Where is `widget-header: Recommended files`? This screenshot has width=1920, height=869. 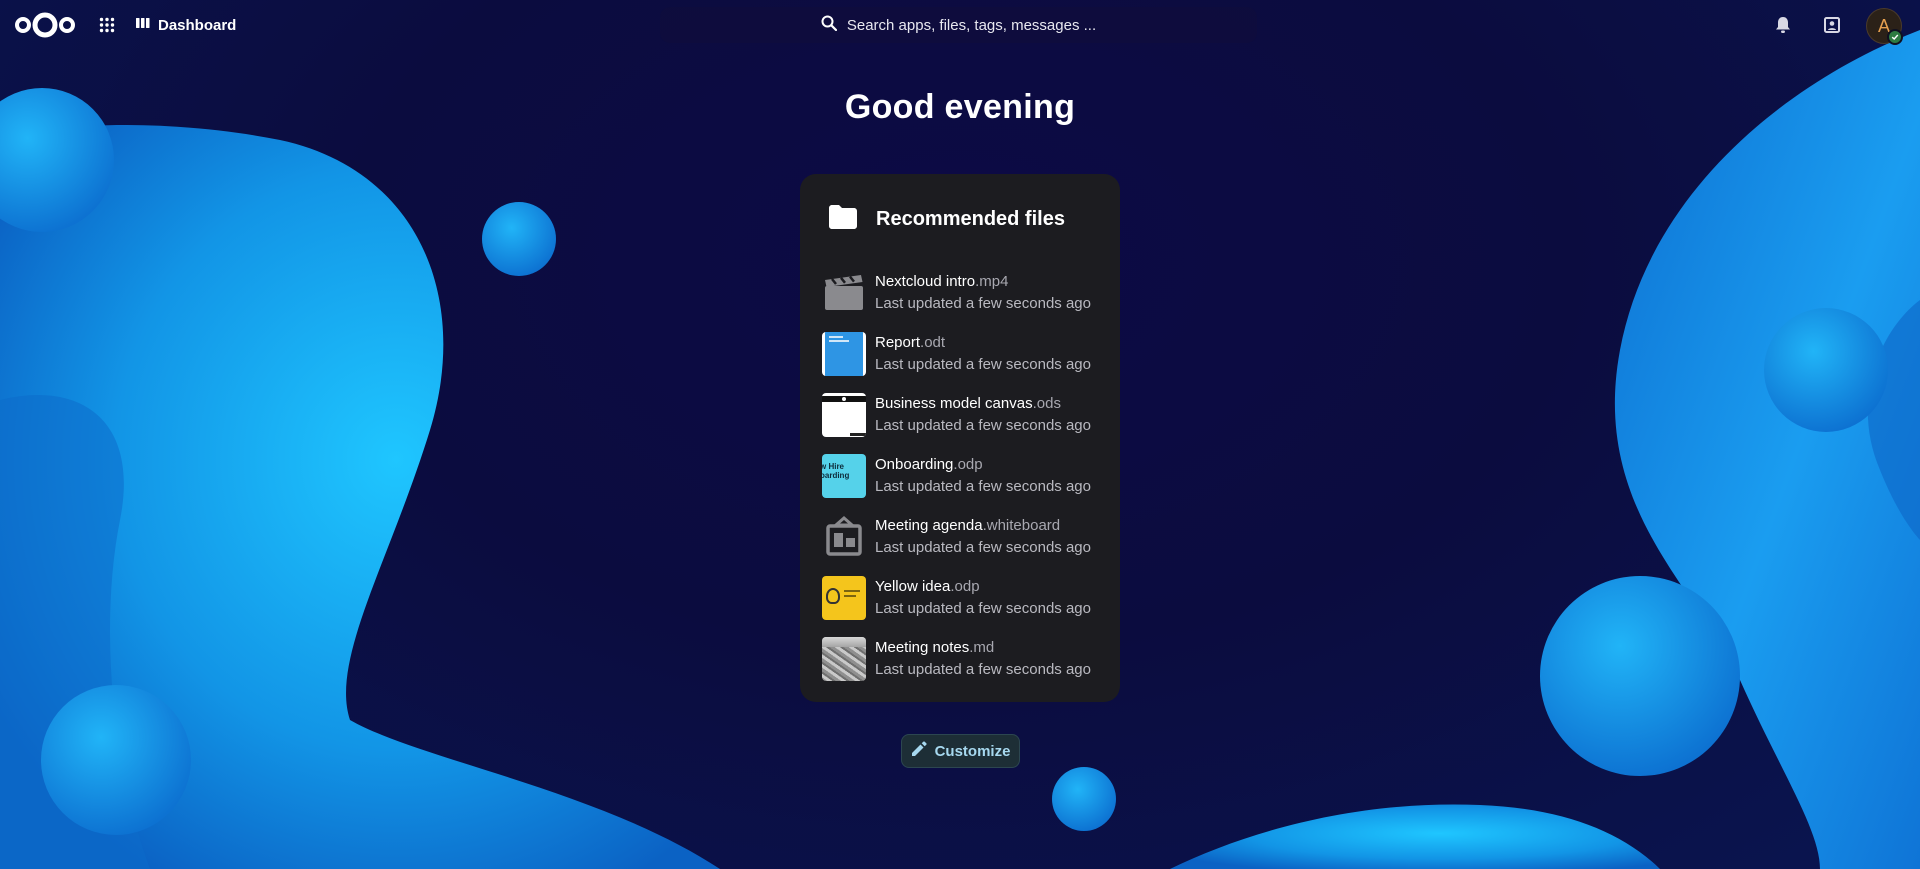 widget-header: Recommended files is located at coordinates (946, 219).